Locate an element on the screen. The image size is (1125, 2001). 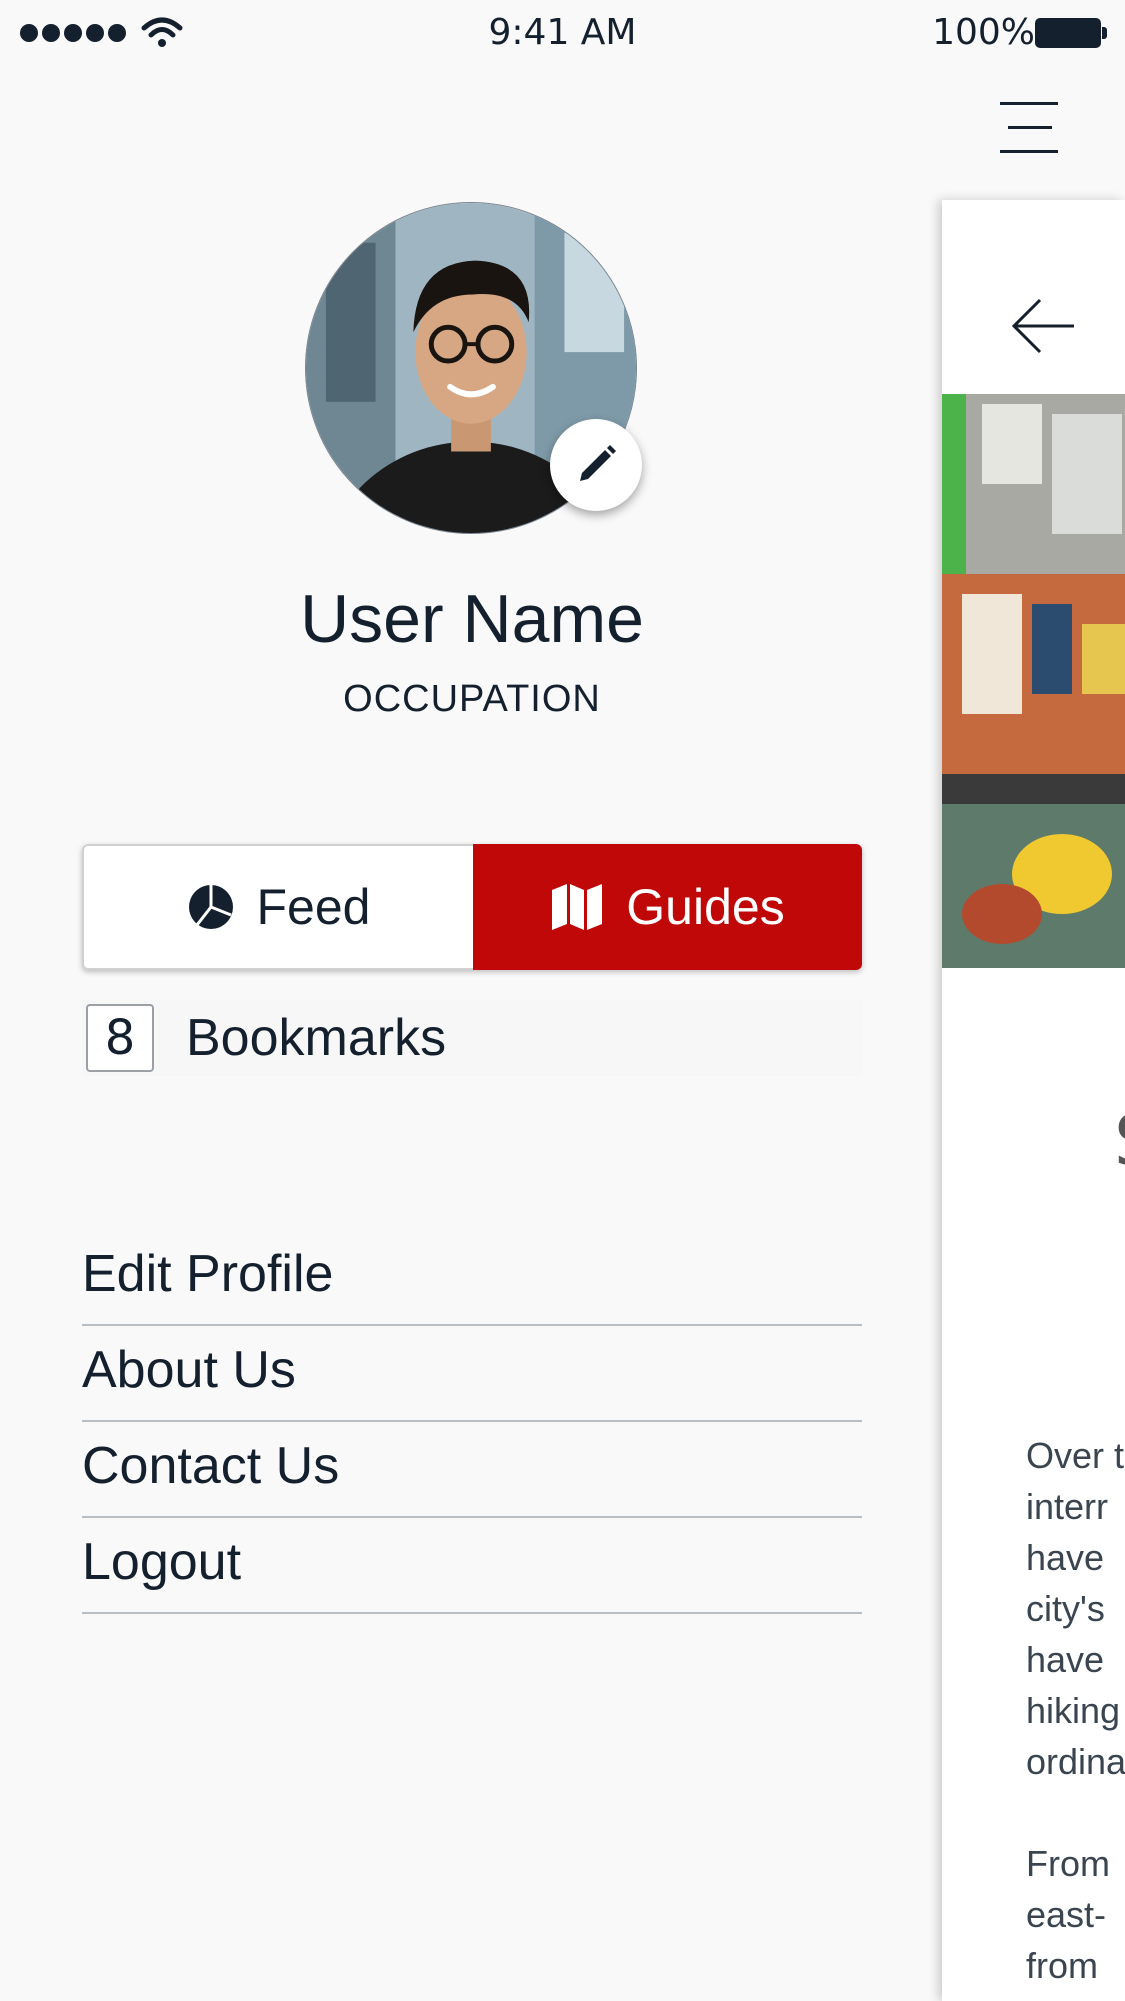
graffiti-image is located at coordinates (1033, 681).